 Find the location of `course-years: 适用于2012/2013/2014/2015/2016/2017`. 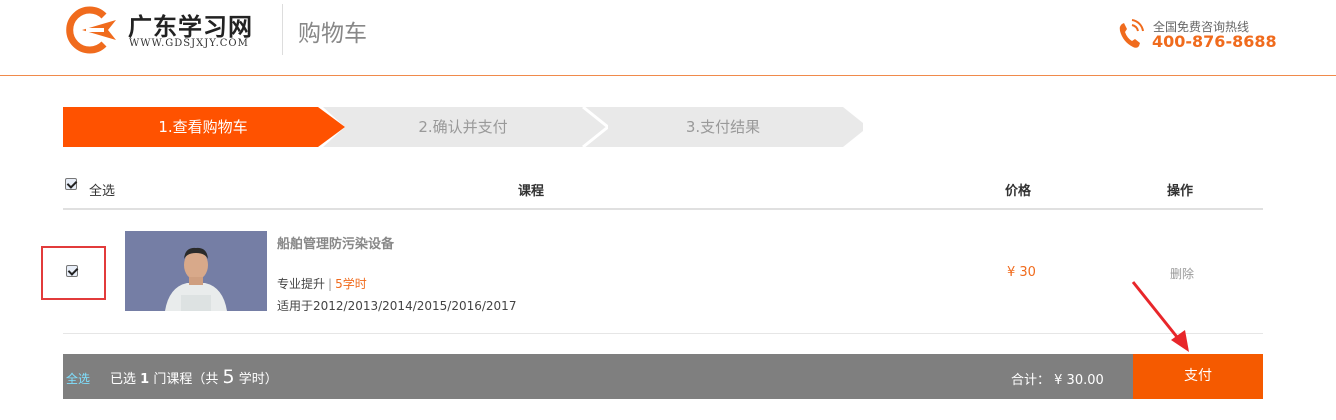

course-years: 适用于2012/2013/2014/2015/2016/2017 is located at coordinates (397, 306).